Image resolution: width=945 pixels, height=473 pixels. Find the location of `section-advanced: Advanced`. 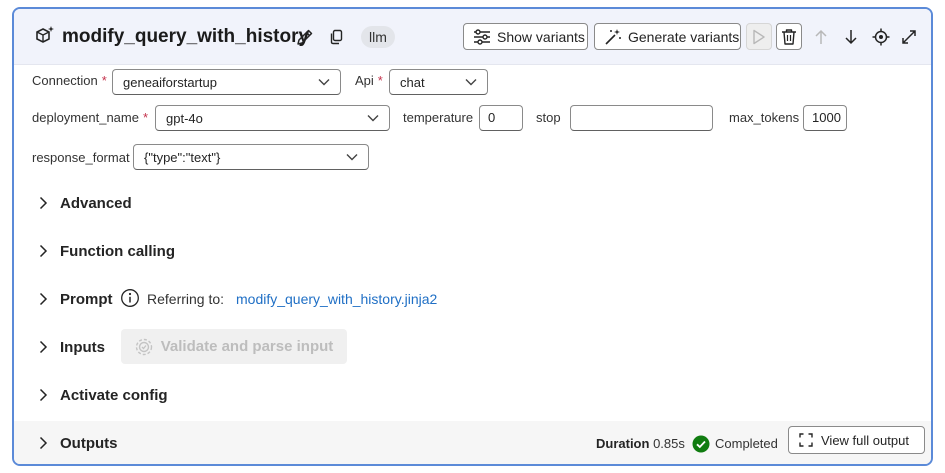

section-advanced: Advanced is located at coordinates (472, 203).